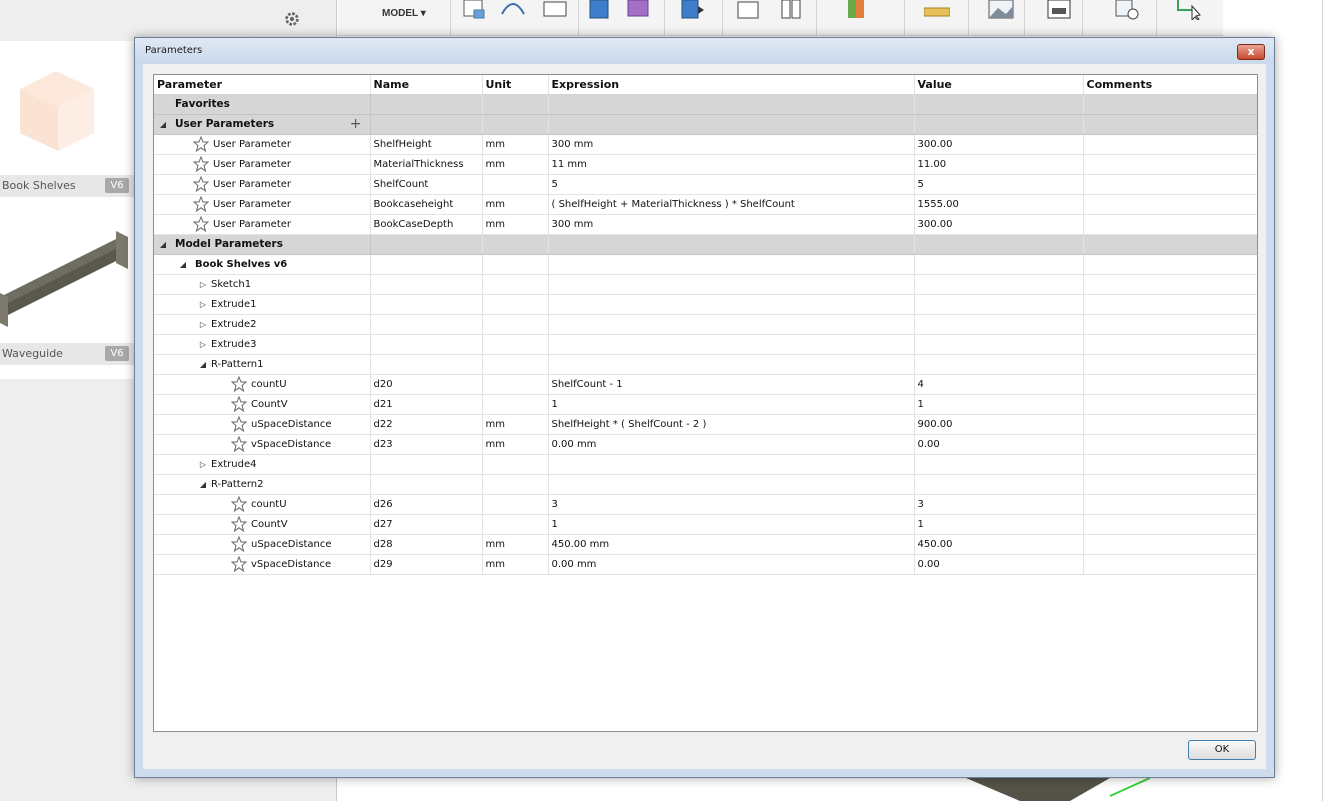 This screenshot has width=1331, height=801. I want to click on component-row: ◢ Book Shelves v6, so click(705, 264).